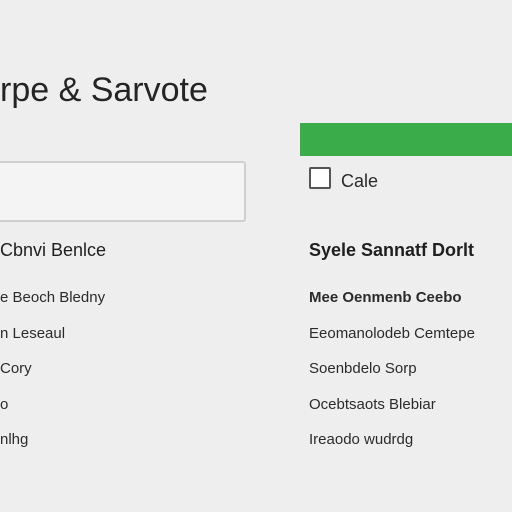 This screenshot has width=512, height=512. What do you see at coordinates (130, 413) in the screenshot?
I see `left-list-item: o` at bounding box center [130, 413].